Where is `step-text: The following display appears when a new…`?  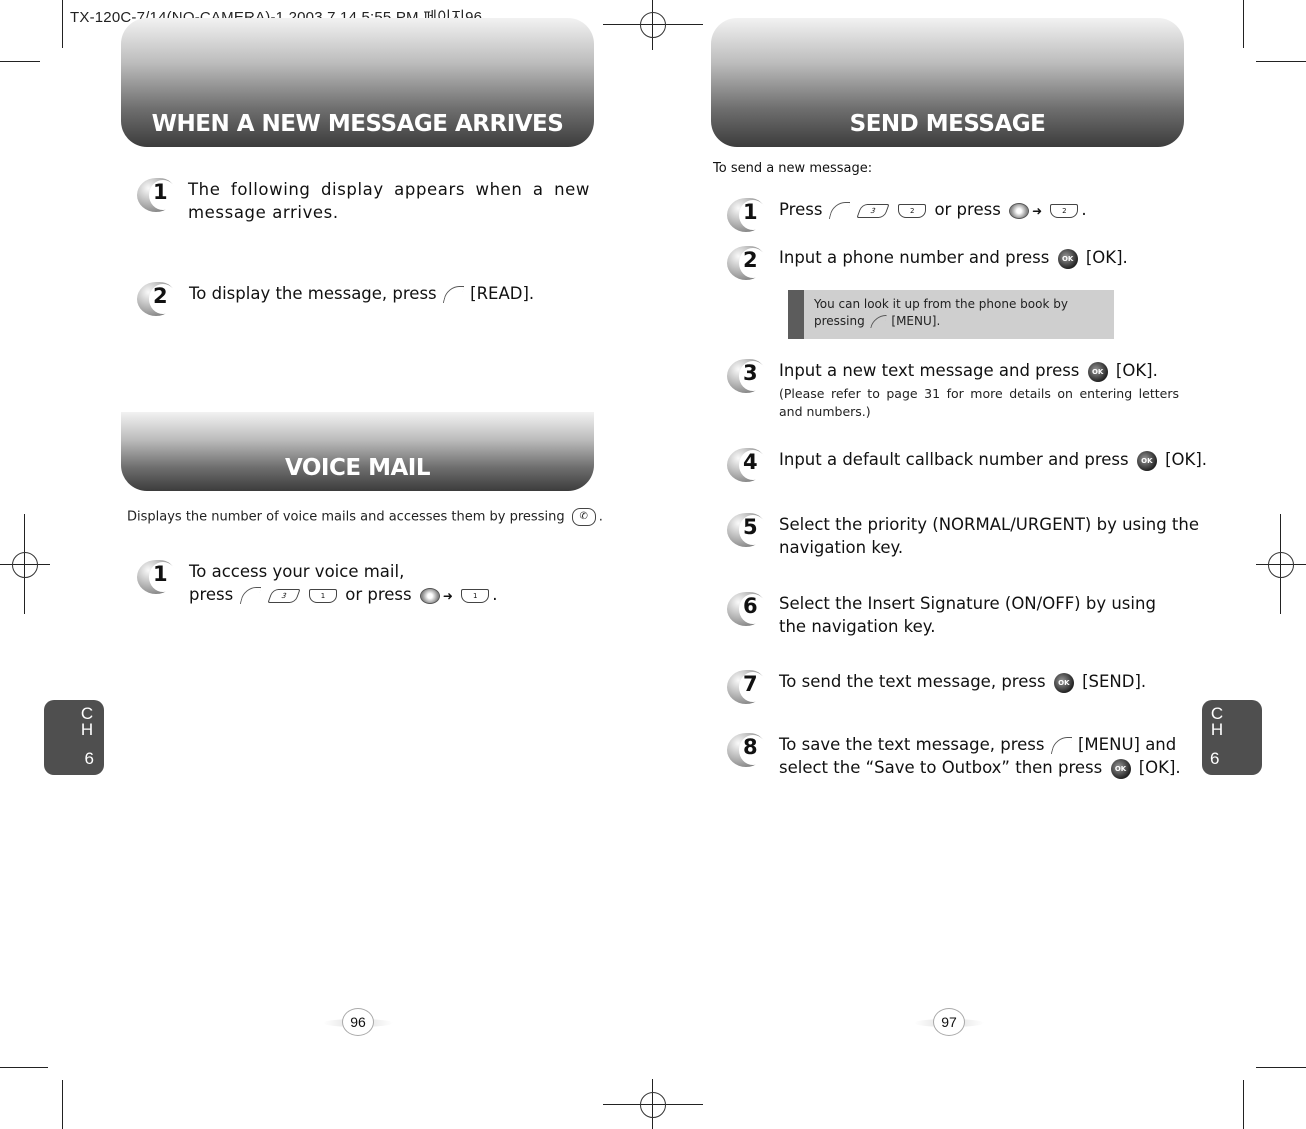 step-text: The following display appears when a new… is located at coordinates (389, 201).